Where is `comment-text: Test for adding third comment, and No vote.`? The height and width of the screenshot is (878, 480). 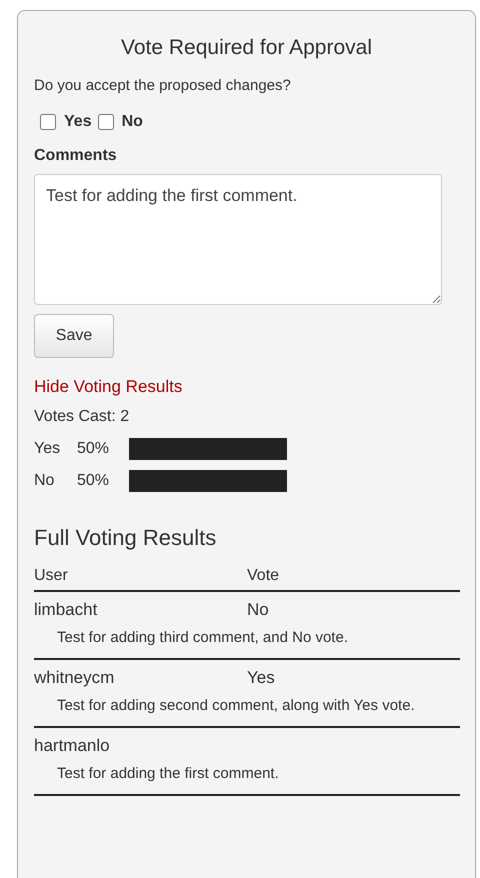 comment-text: Test for adding third comment, and No vote. is located at coordinates (202, 638).